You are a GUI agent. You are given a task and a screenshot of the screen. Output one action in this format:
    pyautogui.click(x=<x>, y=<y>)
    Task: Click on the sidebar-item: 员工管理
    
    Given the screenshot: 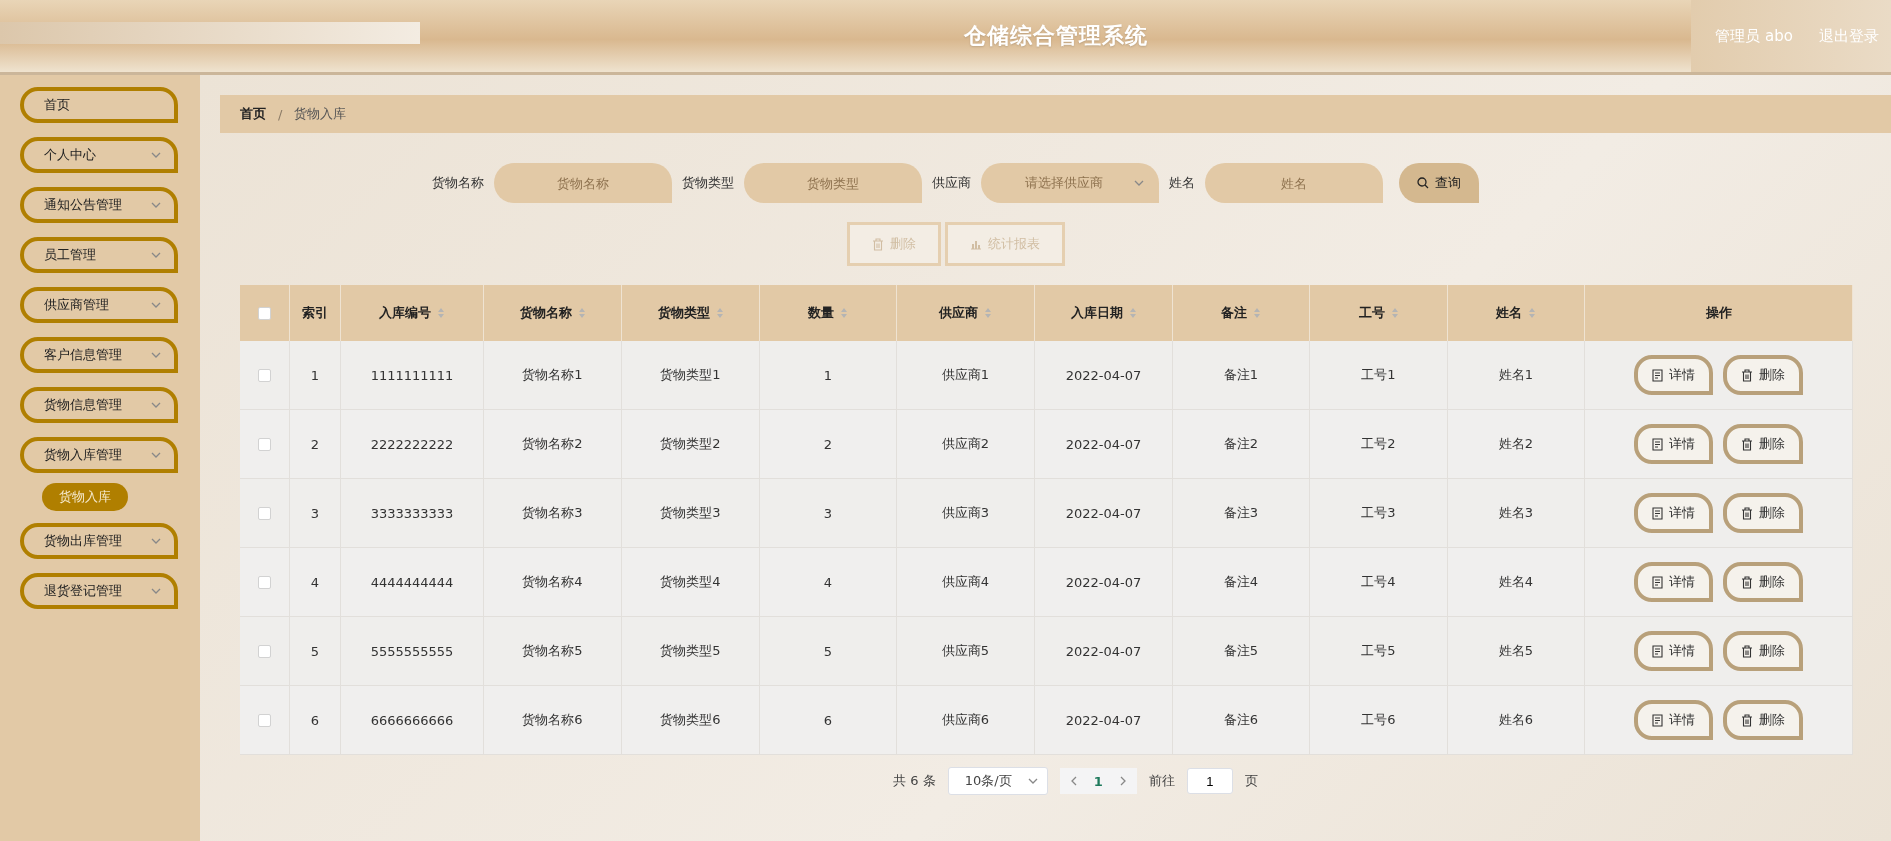 What is the action you would take?
    pyautogui.click(x=99, y=255)
    